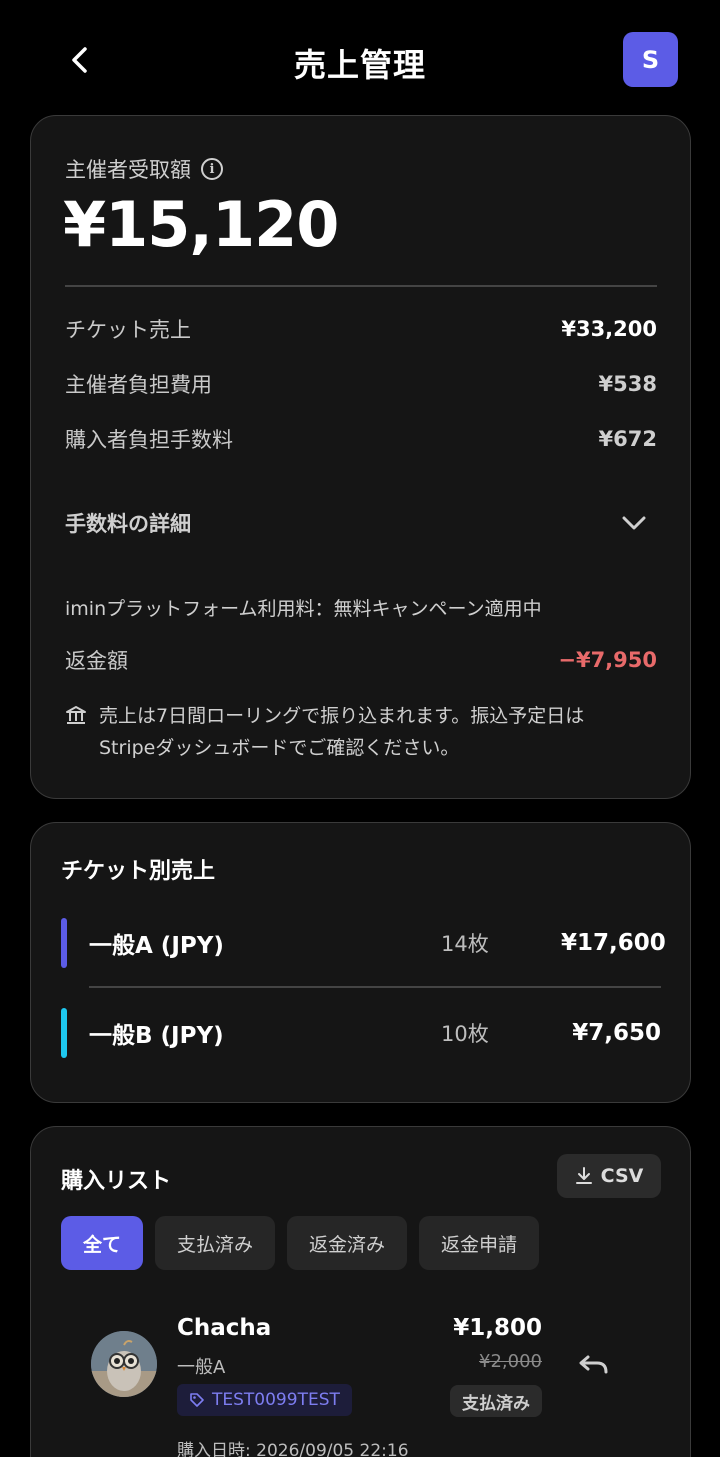 The image size is (720, 1457). Describe the element at coordinates (303, 609) in the screenshot. I see `platform-fee-campaign-text: iminプラットフォーム利用料：無料キャンペーン適用中` at that location.